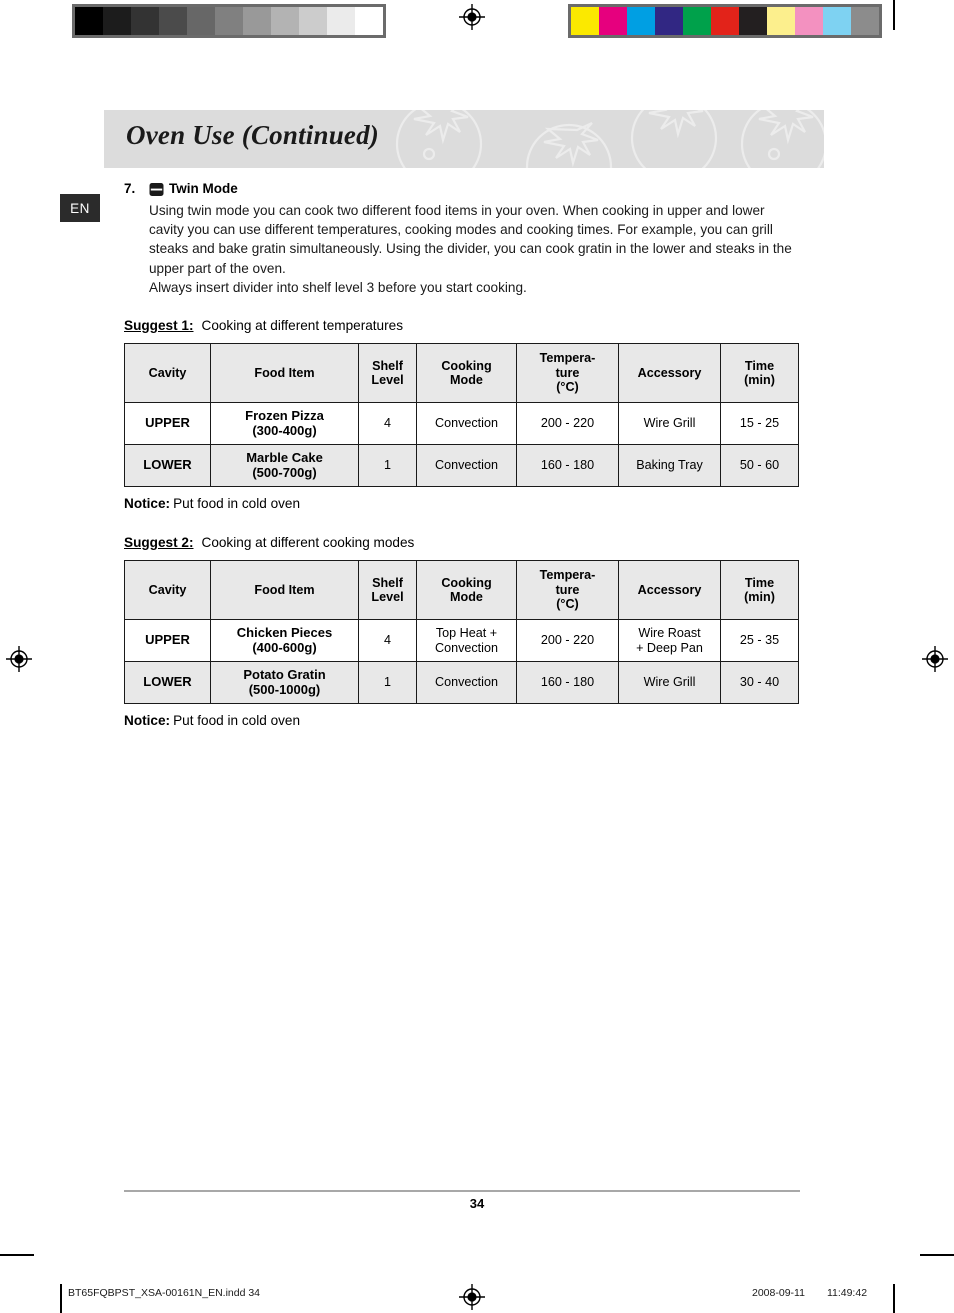 The height and width of the screenshot is (1313, 954). I want to click on food-weight: (500-1000g), so click(284, 689).